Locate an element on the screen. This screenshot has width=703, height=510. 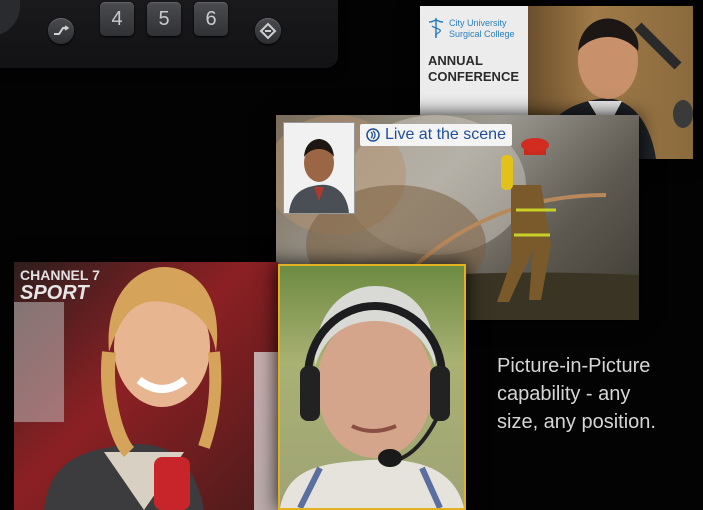
live-badge: Live at the scene is located at coordinates (436, 135).